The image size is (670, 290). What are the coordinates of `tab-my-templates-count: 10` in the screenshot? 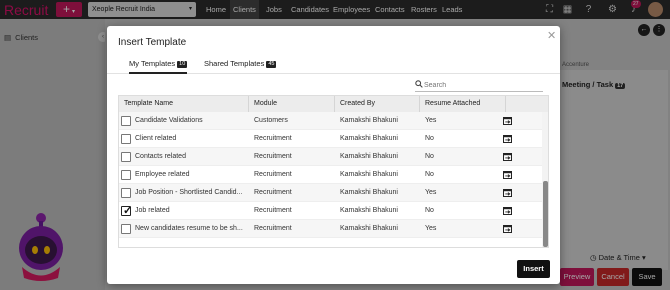 It's located at (182, 64).